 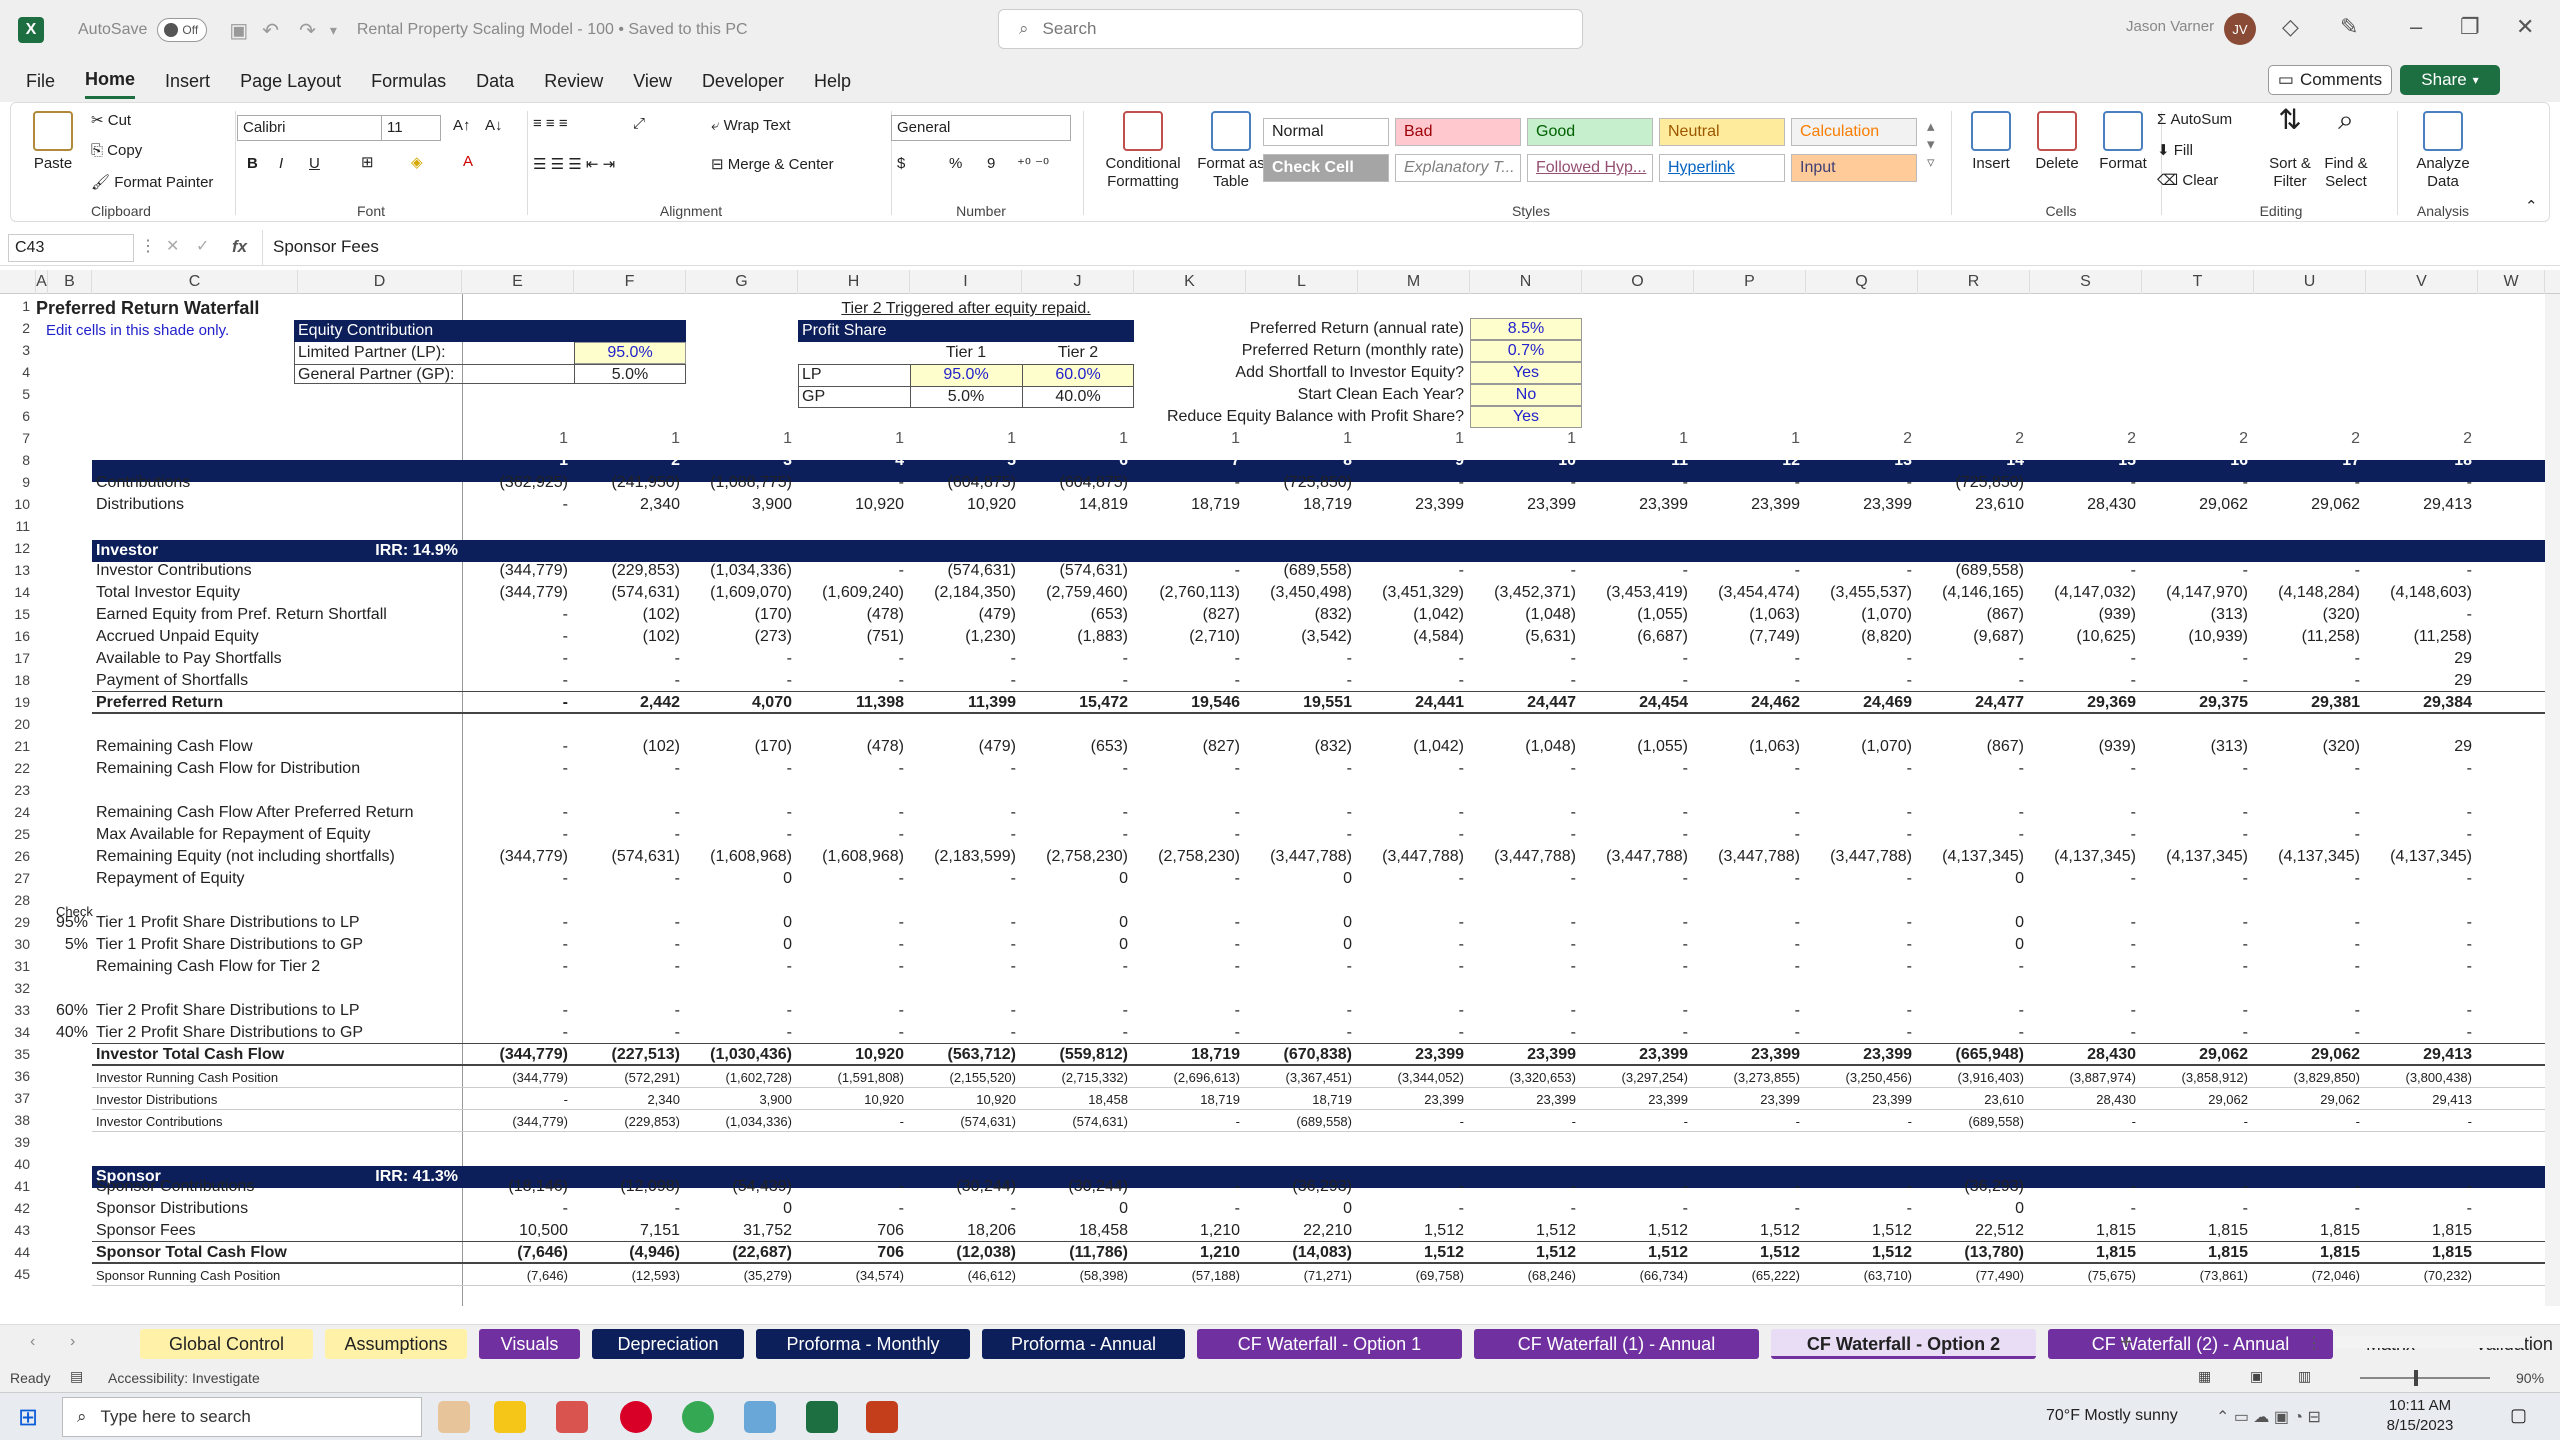 I want to click on style-bad: Bad, so click(x=1458, y=132).